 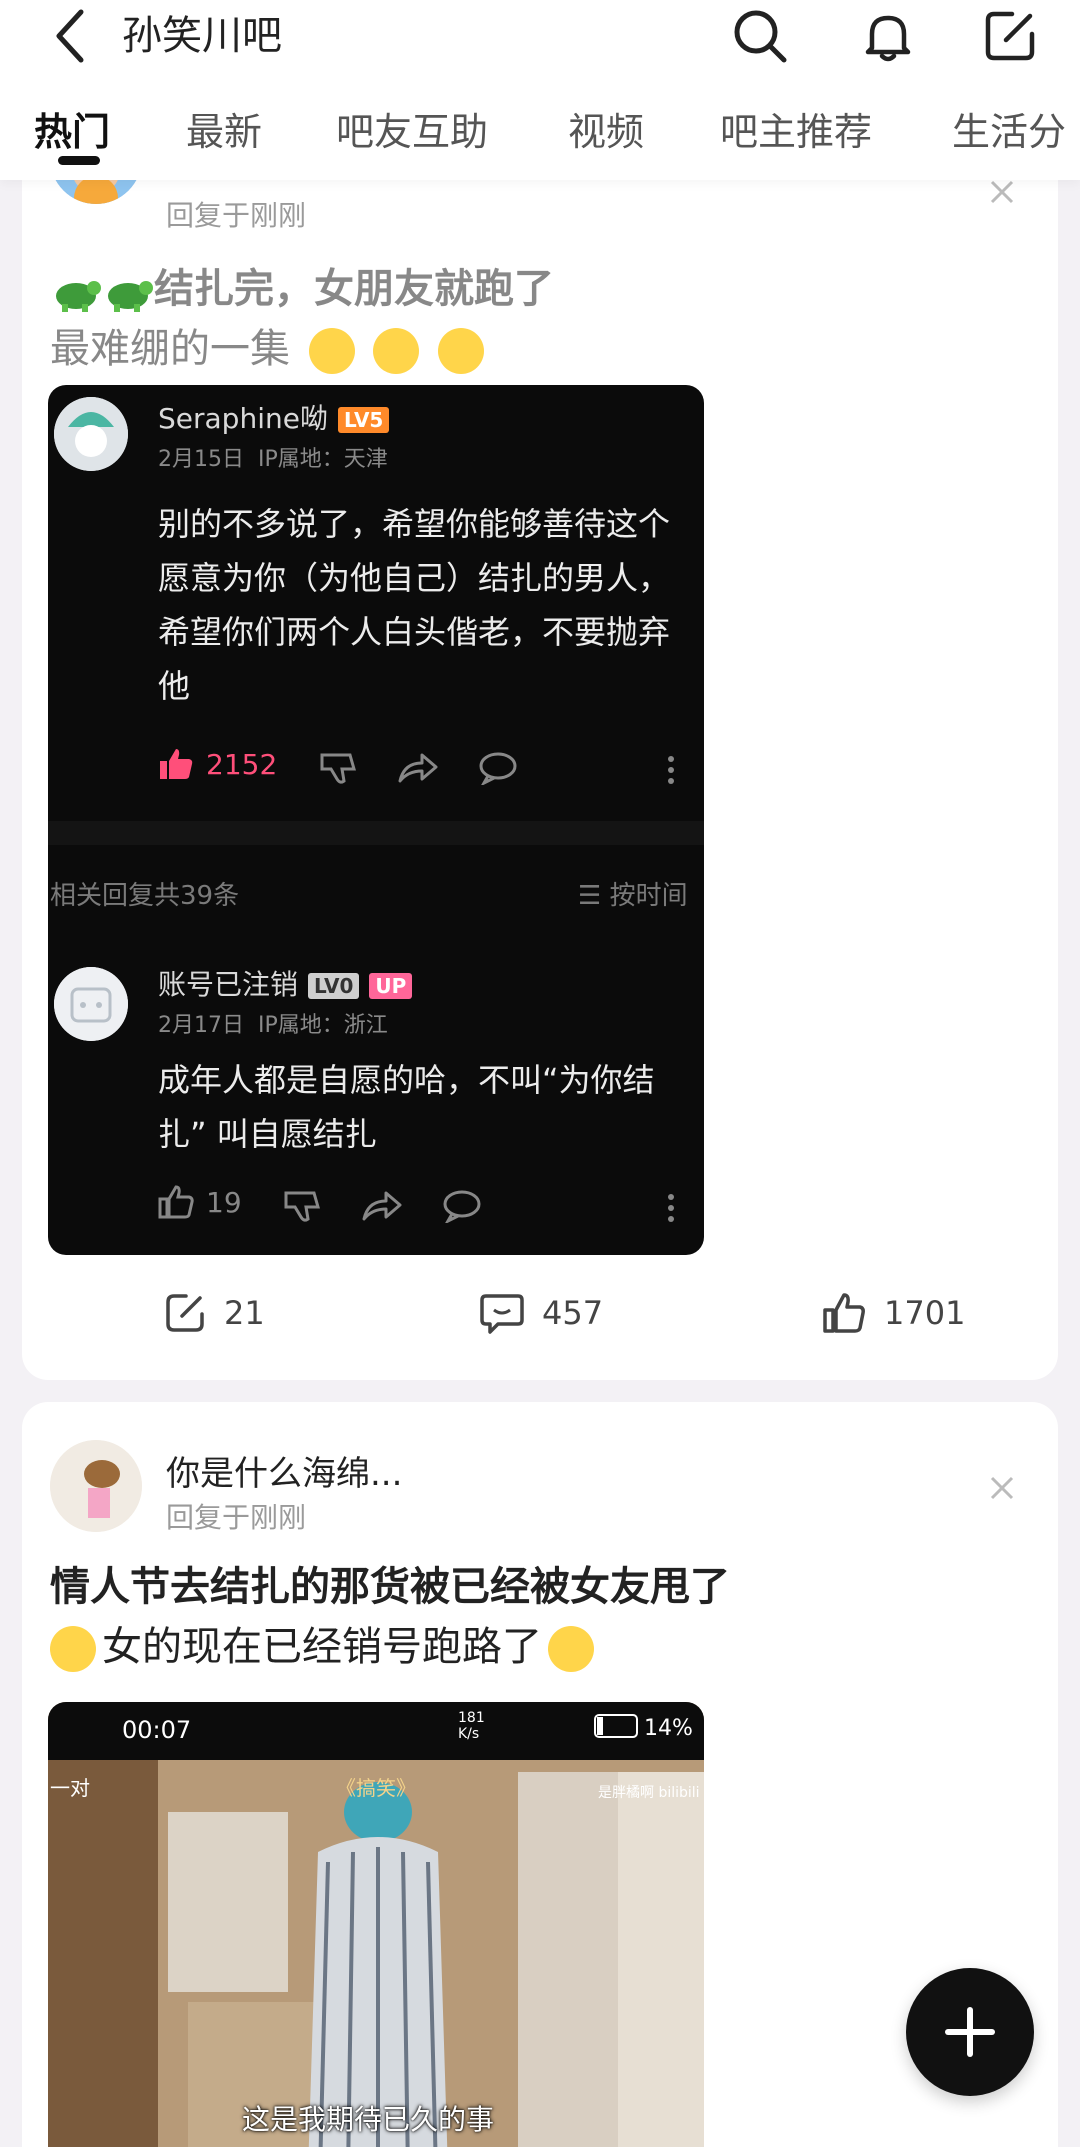 I want to click on comment-meta: 2月17日 IP属地：浙江, so click(x=273, y=1023).